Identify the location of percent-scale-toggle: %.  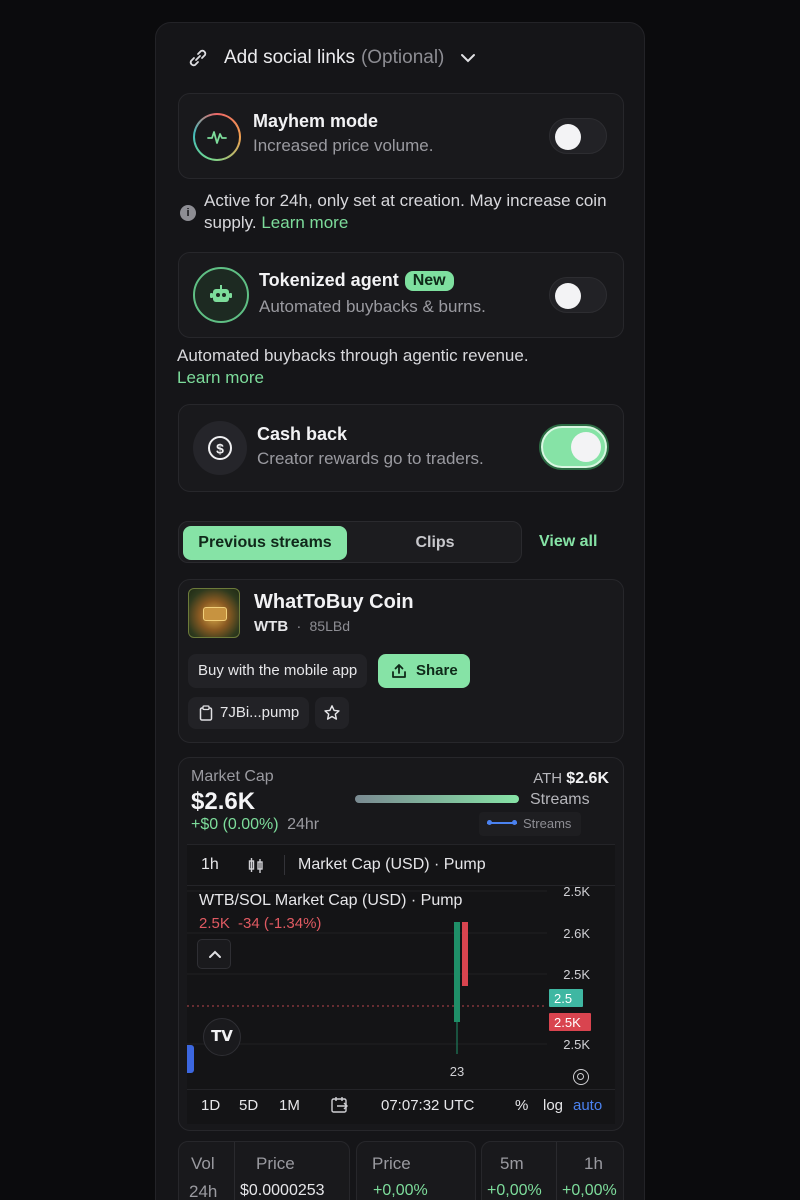
(521, 1105).